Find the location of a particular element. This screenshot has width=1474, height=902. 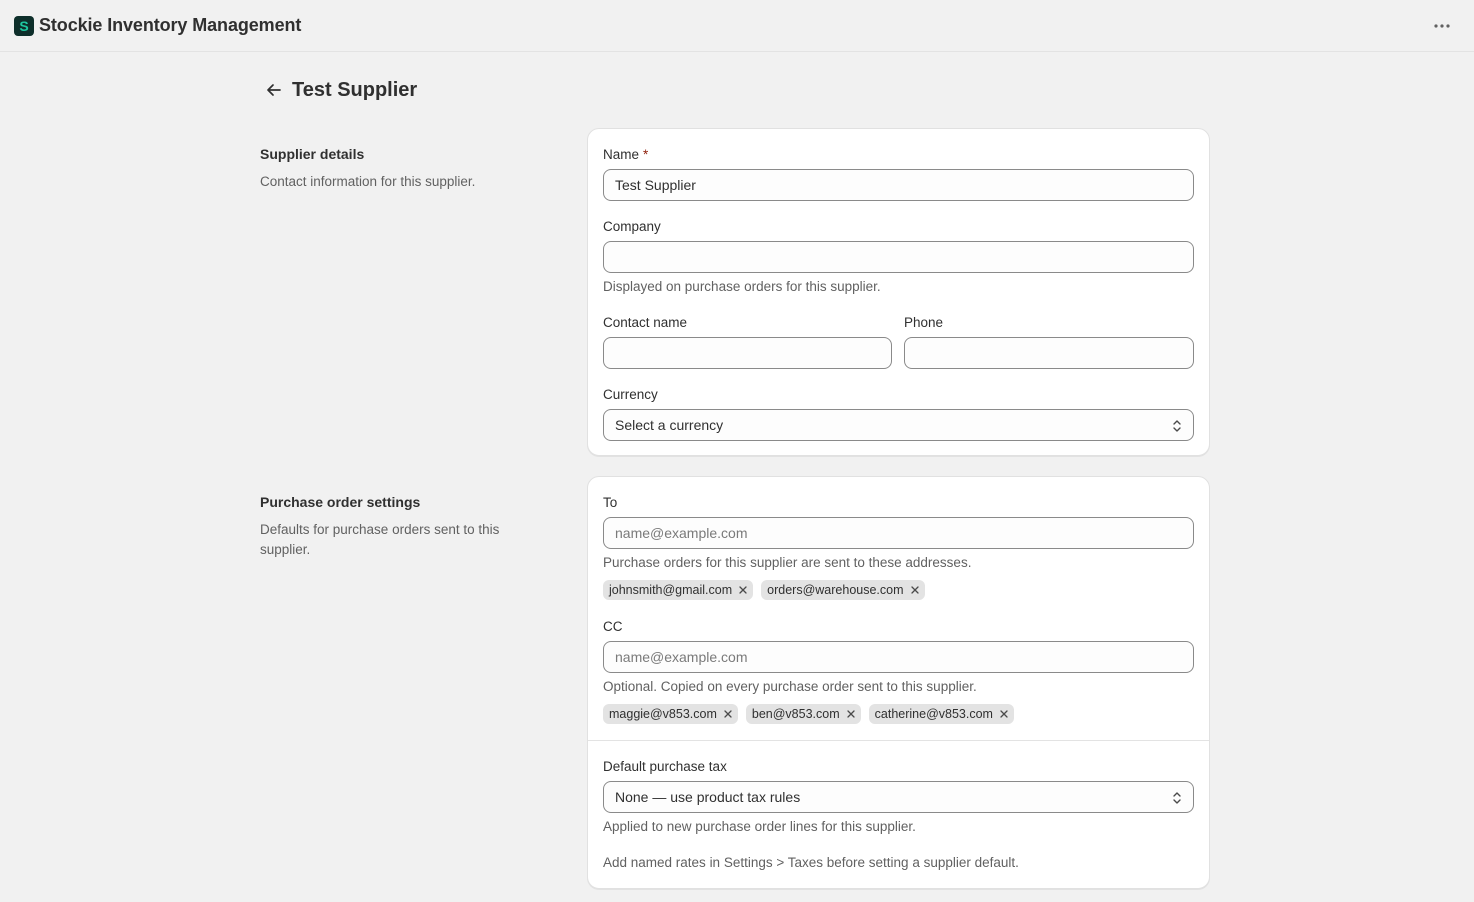

currency-select: Select a currency is located at coordinates (898, 425).